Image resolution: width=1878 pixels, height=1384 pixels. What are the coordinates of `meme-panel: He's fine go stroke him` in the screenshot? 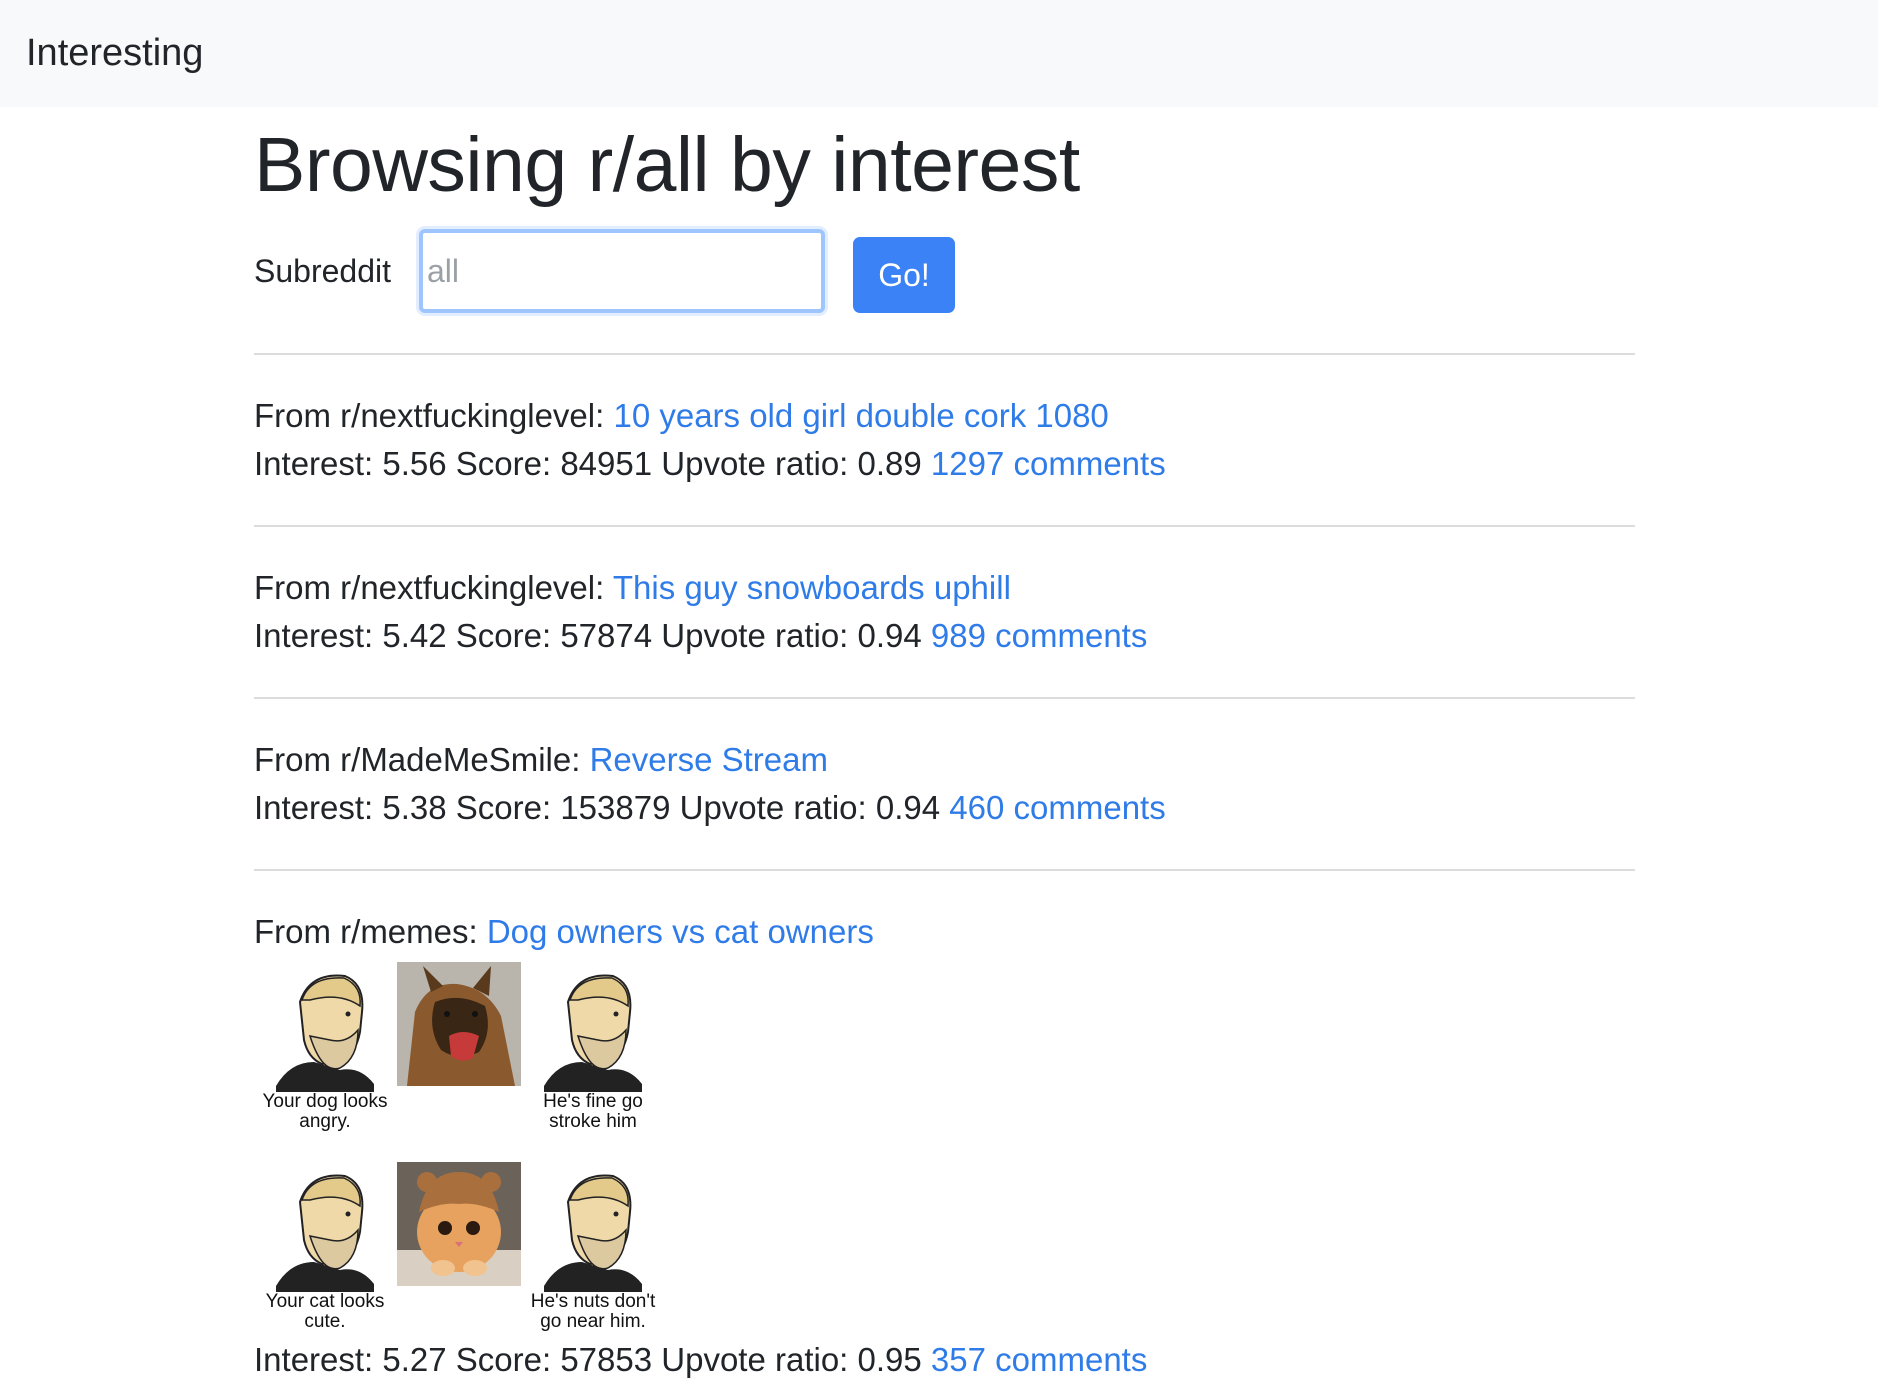 It's located at (593, 1047).